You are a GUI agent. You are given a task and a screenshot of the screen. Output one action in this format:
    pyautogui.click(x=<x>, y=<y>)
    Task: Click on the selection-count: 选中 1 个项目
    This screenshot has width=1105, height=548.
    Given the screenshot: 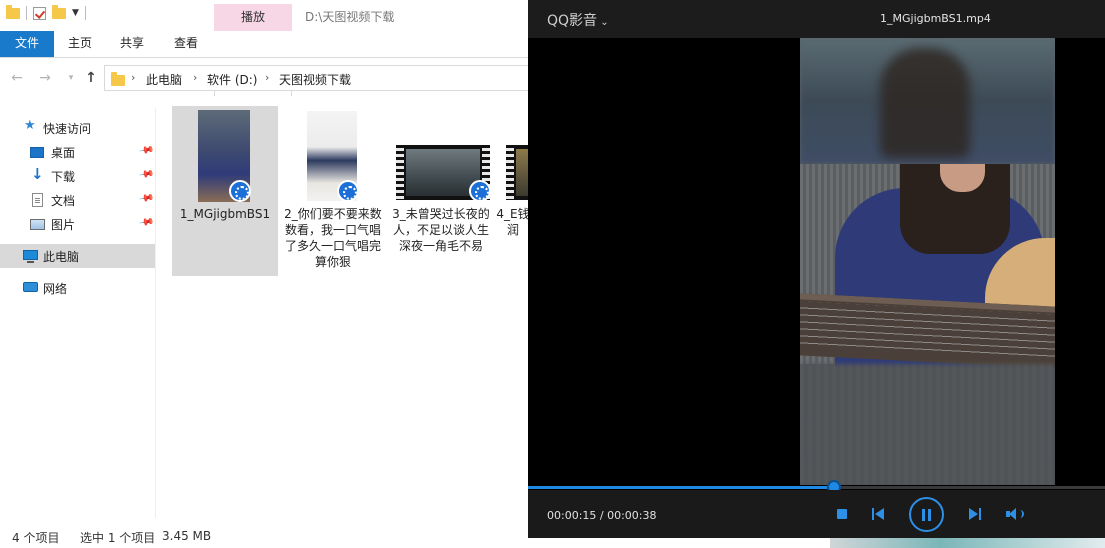 What is the action you would take?
    pyautogui.click(x=118, y=538)
    